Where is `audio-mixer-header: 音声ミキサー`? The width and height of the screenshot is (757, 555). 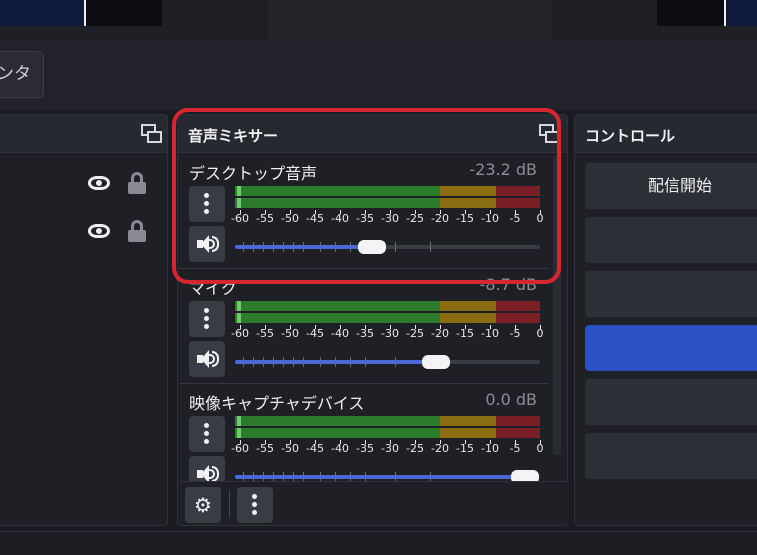 audio-mixer-header: 音声ミキサー is located at coordinates (372, 134).